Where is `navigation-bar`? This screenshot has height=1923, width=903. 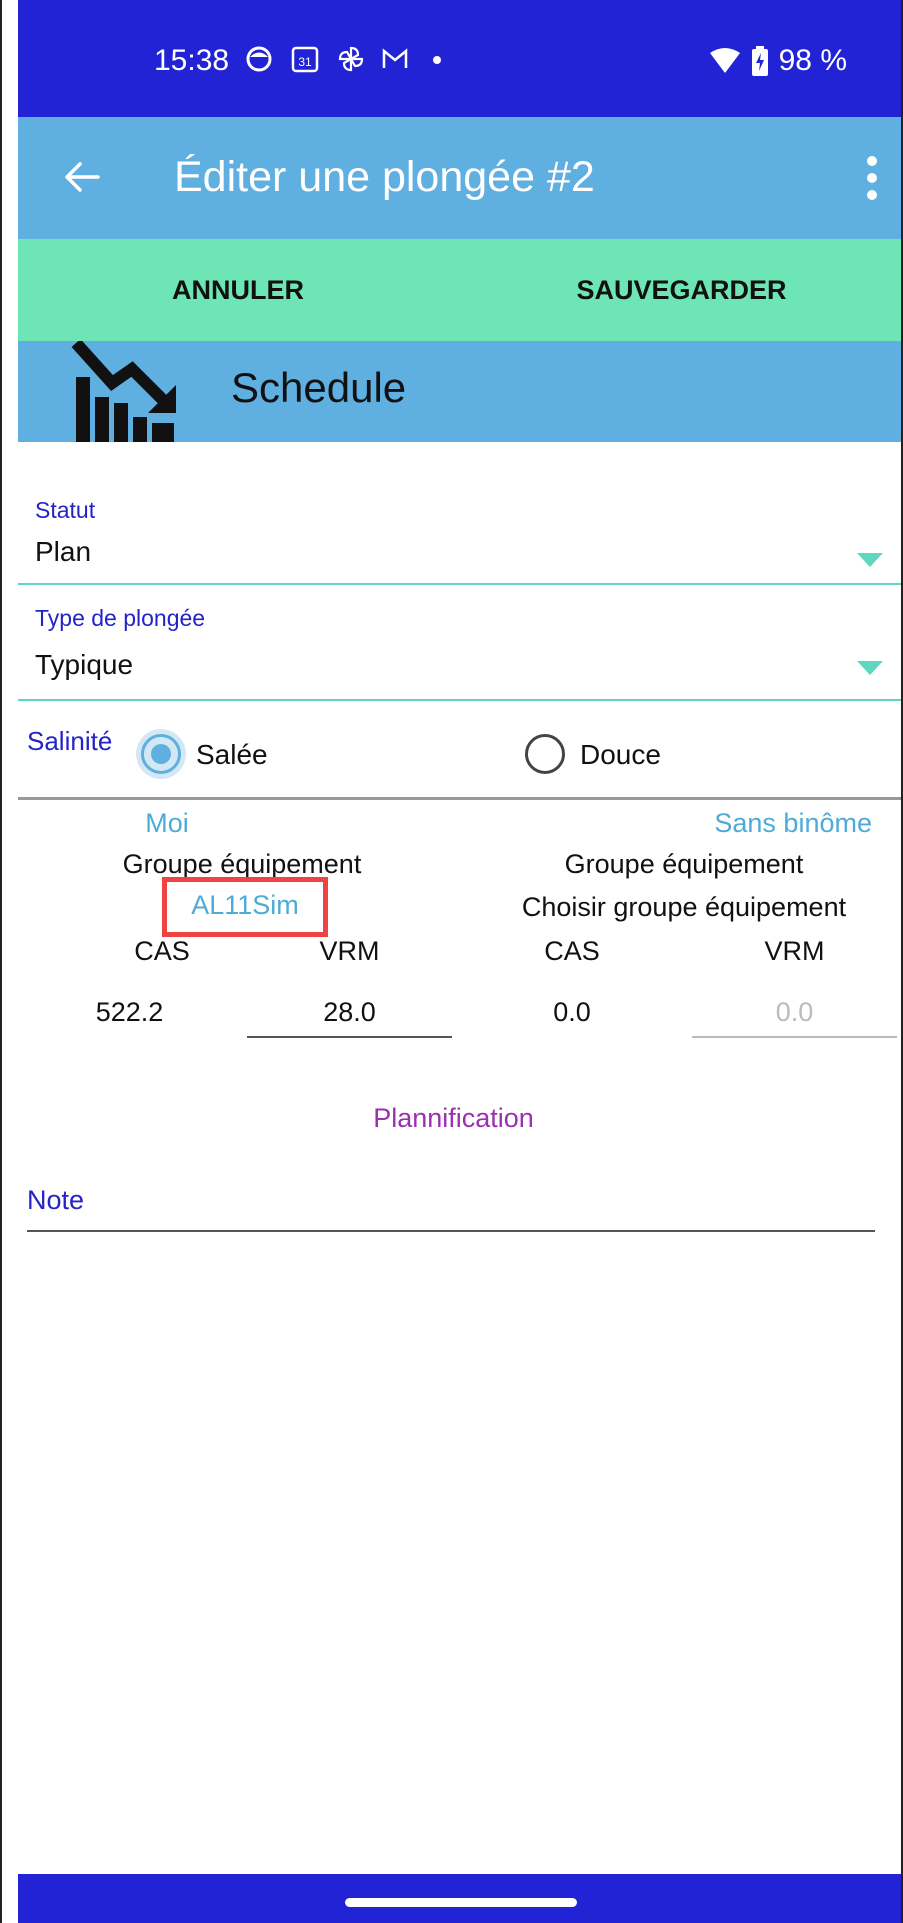 navigation-bar is located at coordinates (459, 1898).